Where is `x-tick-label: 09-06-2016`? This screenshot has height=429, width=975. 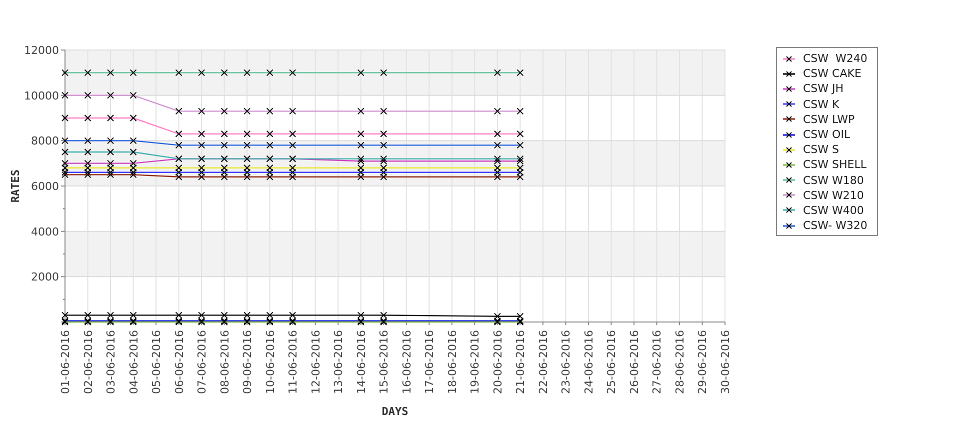 x-tick-label: 09-06-2016 is located at coordinates (247, 362).